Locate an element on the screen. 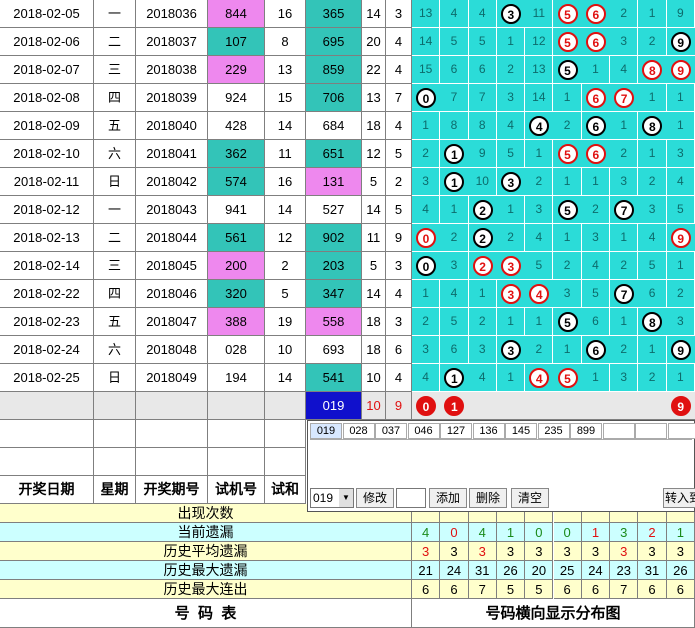 This screenshot has width=695, height=628. current-date is located at coordinates (47, 406).